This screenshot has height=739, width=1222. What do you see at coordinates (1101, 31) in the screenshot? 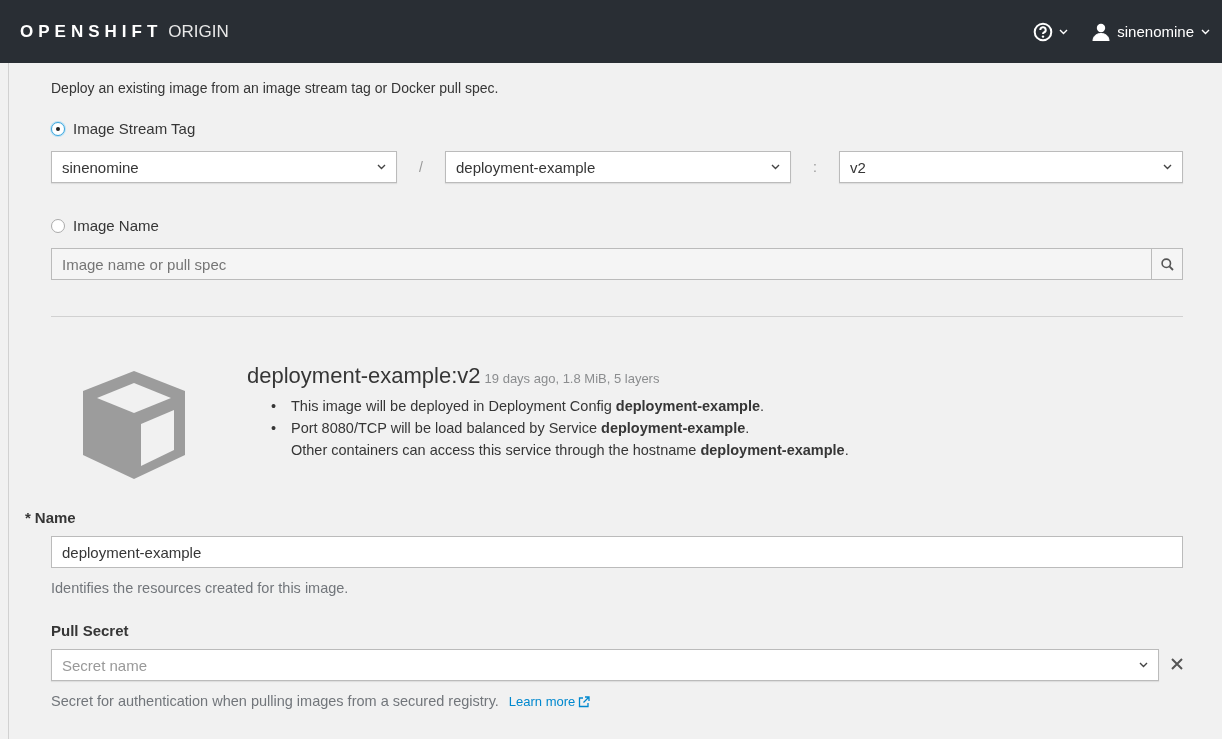
I see `user-icon` at bounding box center [1101, 31].